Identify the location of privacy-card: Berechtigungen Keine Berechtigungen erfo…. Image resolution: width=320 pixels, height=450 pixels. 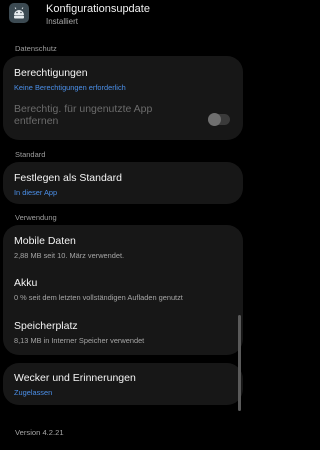
(123, 98).